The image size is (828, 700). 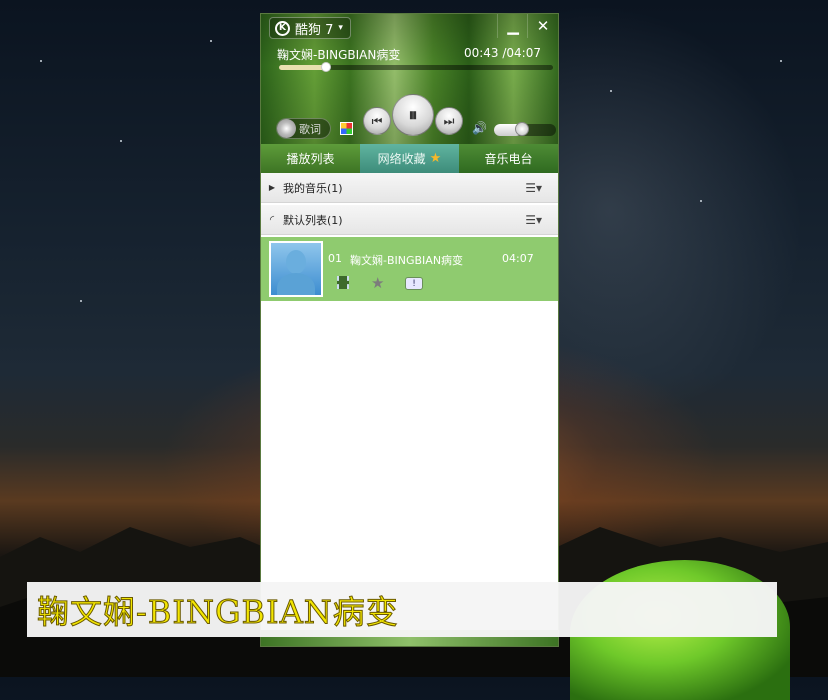 I want to click on chevron-down-icon: ▾, so click(x=340, y=28).